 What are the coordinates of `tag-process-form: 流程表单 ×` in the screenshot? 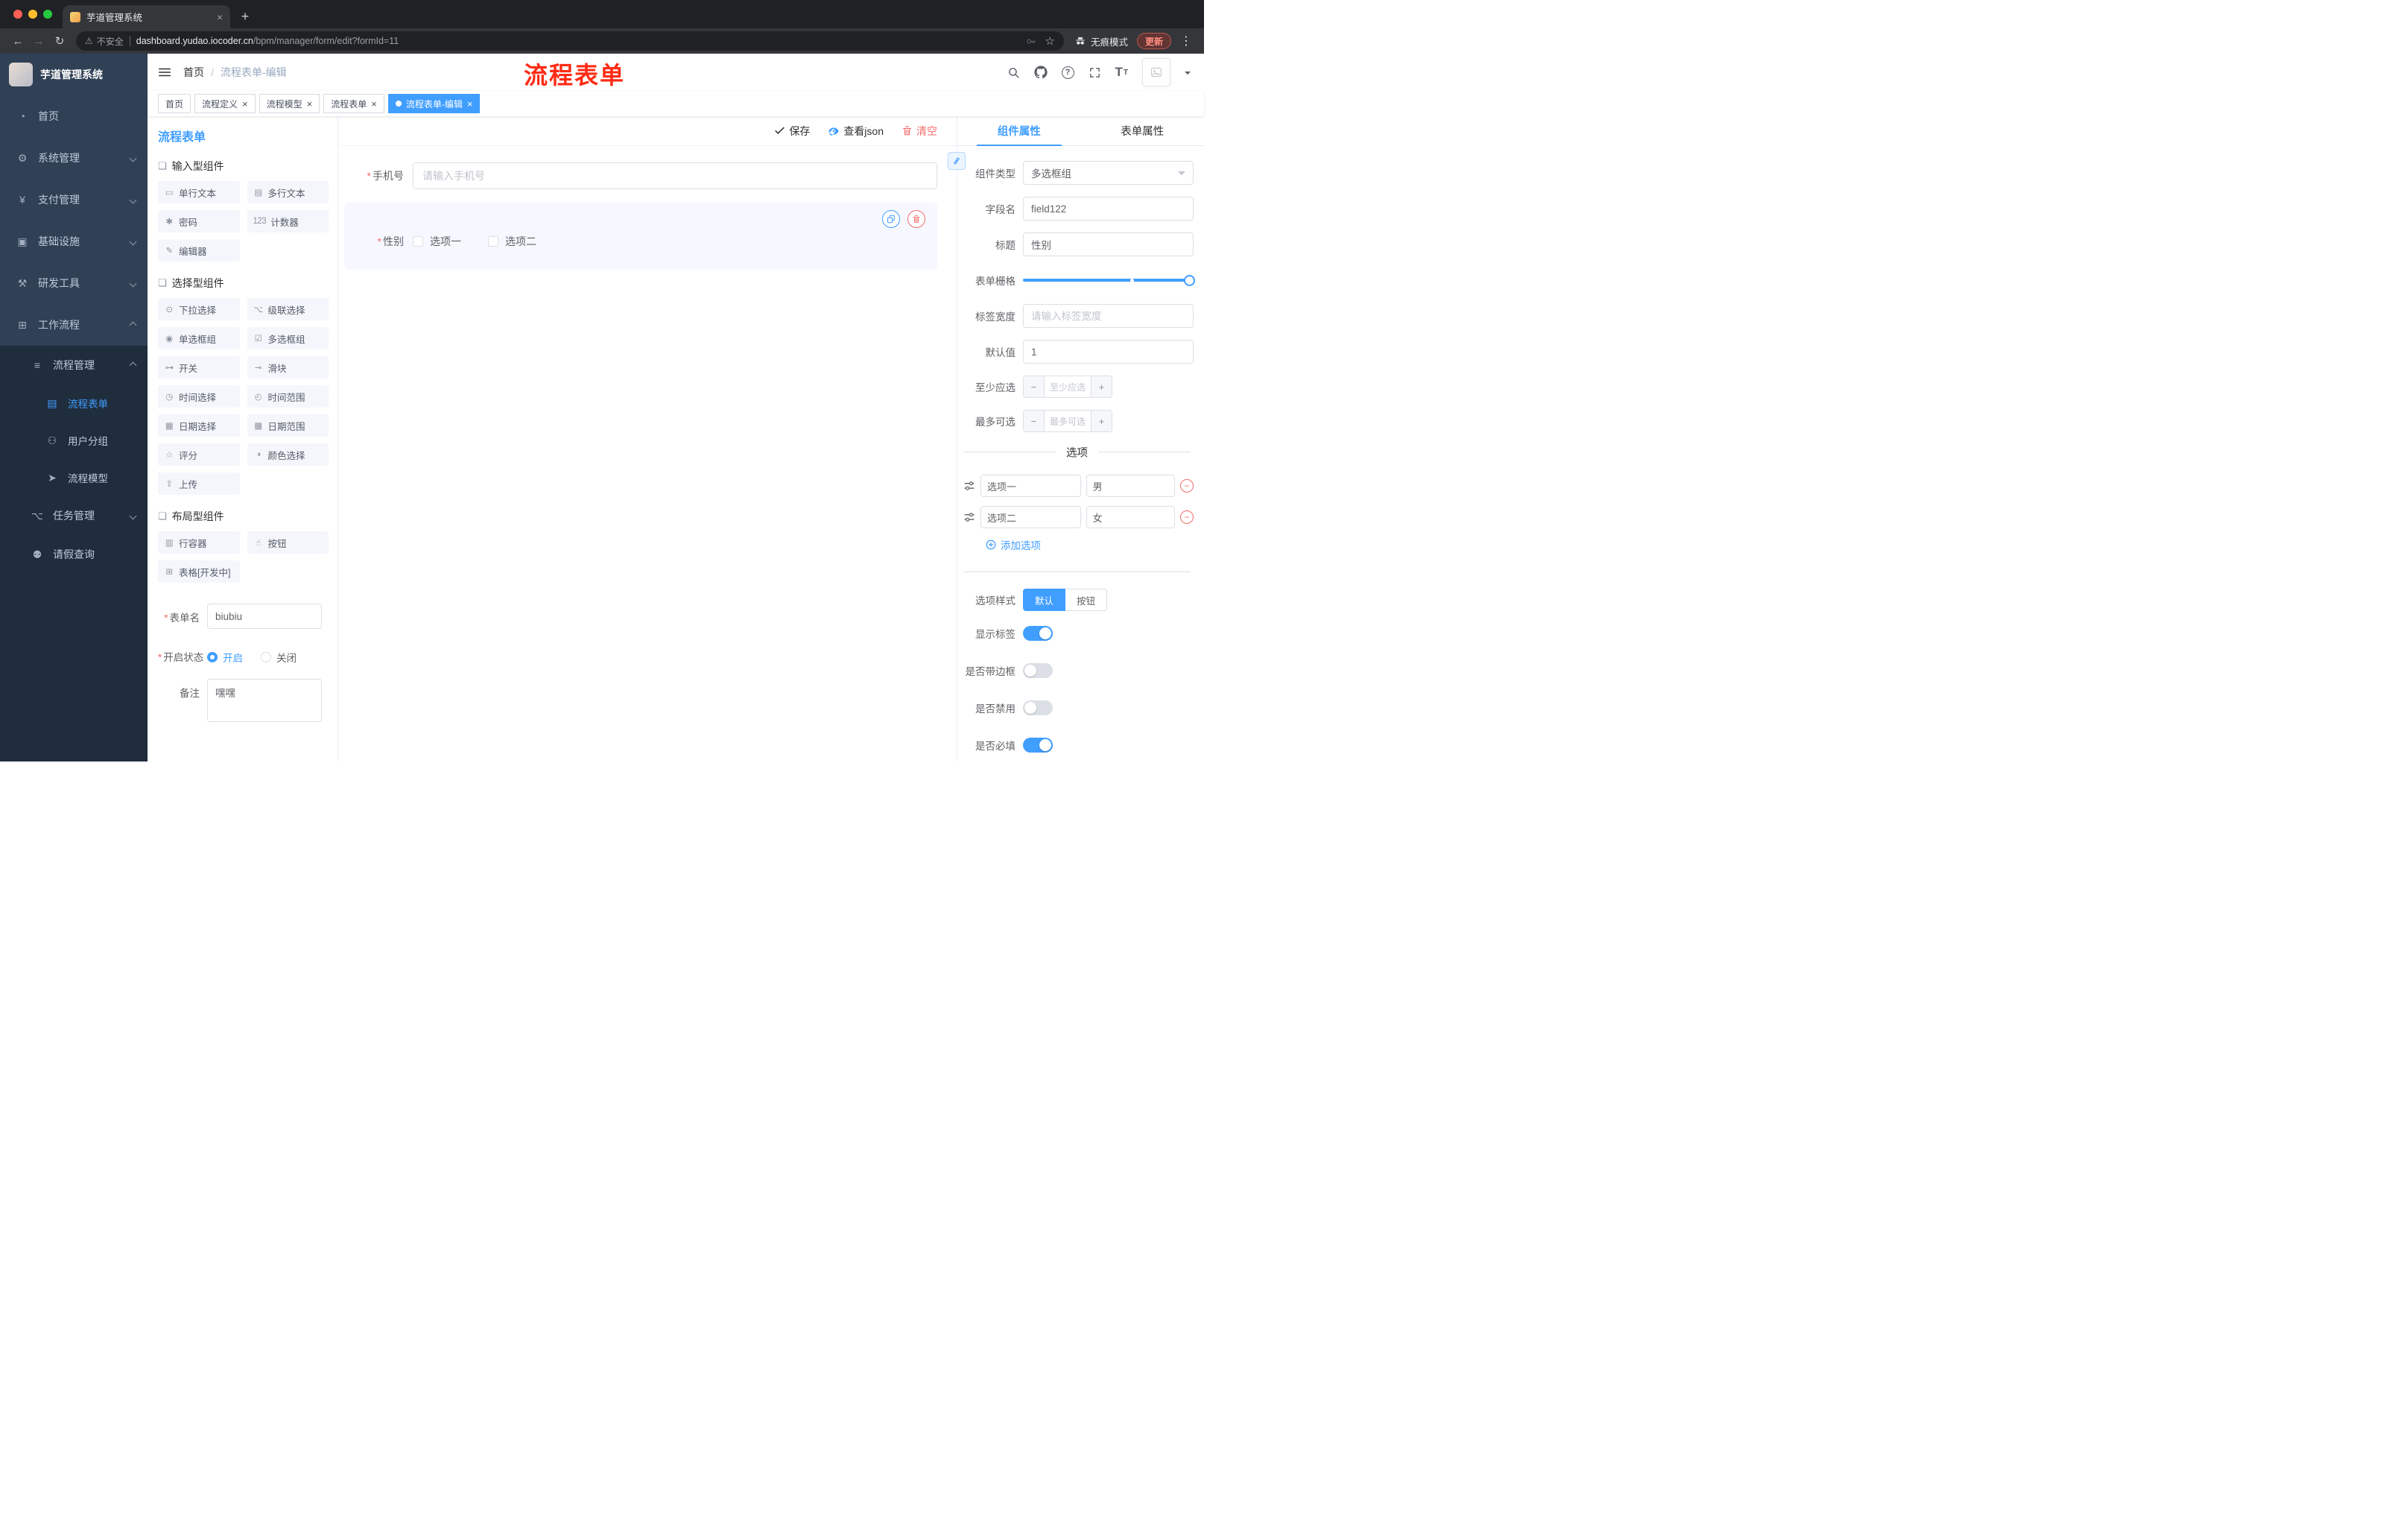 It's located at (353, 104).